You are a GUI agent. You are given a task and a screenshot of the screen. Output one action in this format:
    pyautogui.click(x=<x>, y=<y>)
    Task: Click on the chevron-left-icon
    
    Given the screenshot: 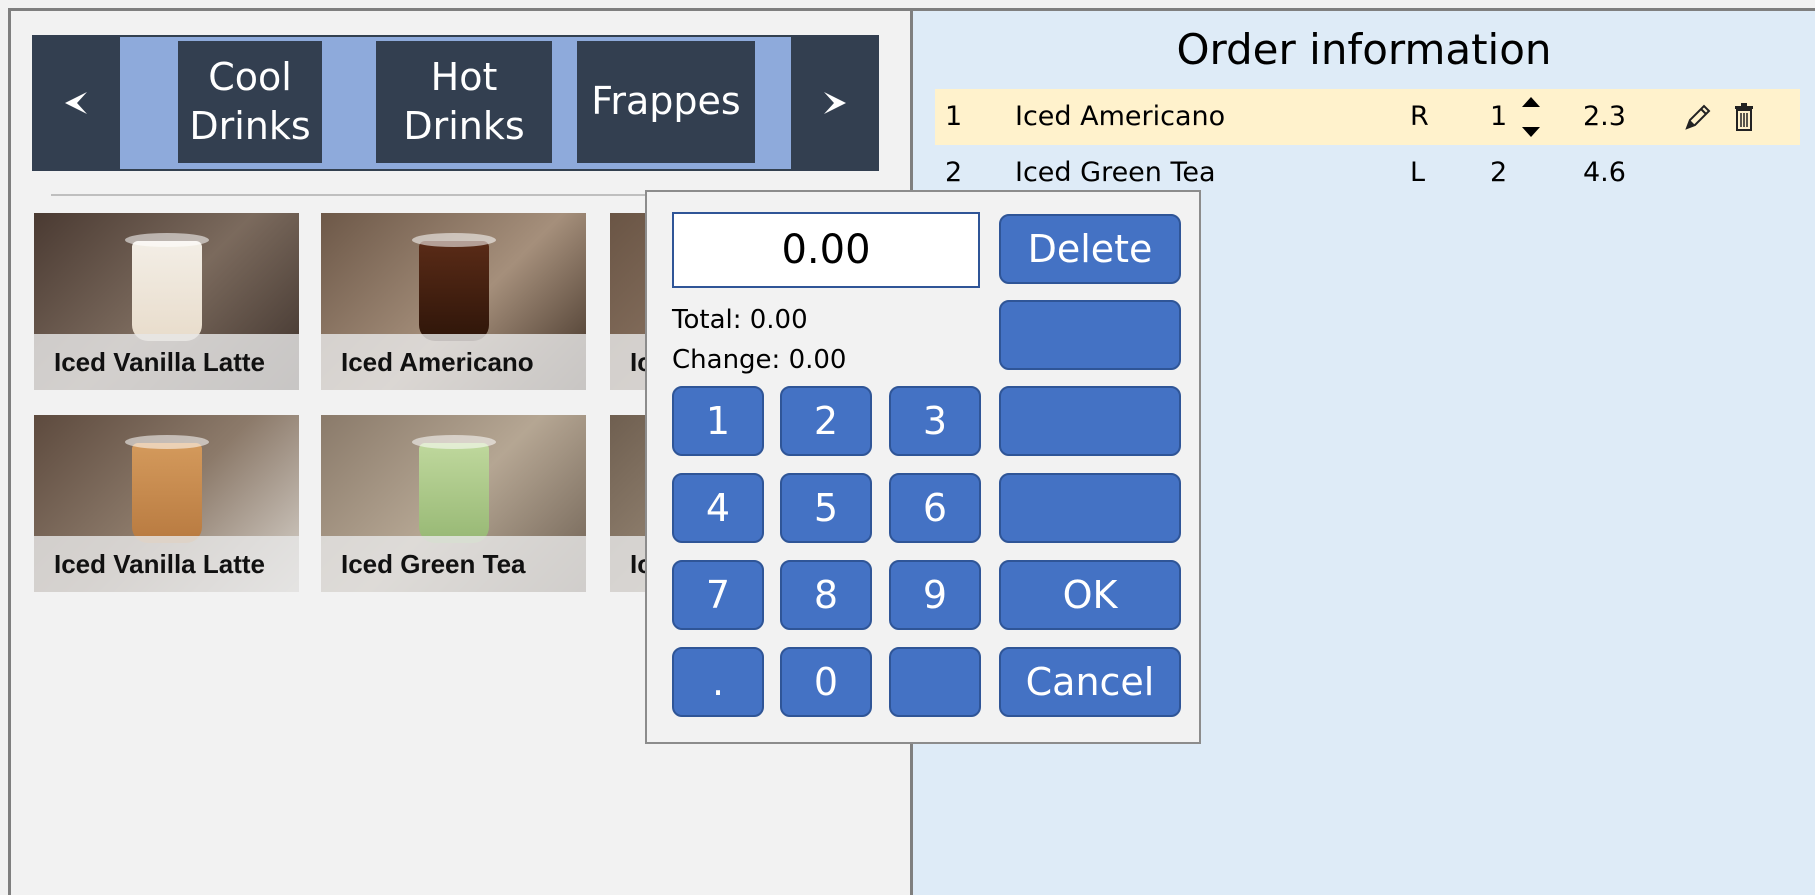 What is the action you would take?
    pyautogui.click(x=76, y=103)
    